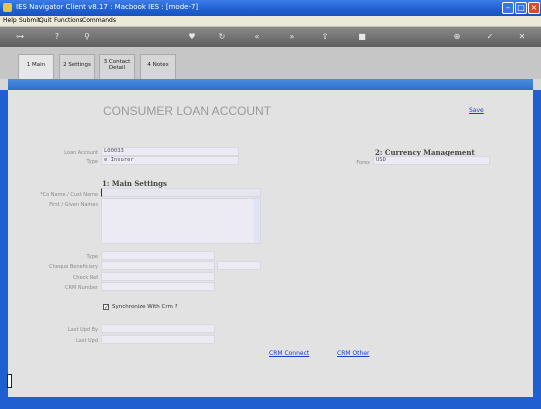 Image resolution: width=541 pixels, height=409 pixels. Describe the element at coordinates (170, 160) in the screenshot. I see `type-field: e Insurer` at that location.